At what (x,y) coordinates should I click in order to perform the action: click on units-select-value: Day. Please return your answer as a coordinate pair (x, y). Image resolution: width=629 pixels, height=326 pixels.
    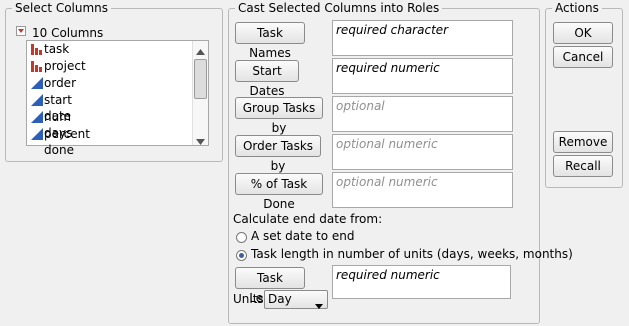
    Looking at the image, I should click on (280, 299).